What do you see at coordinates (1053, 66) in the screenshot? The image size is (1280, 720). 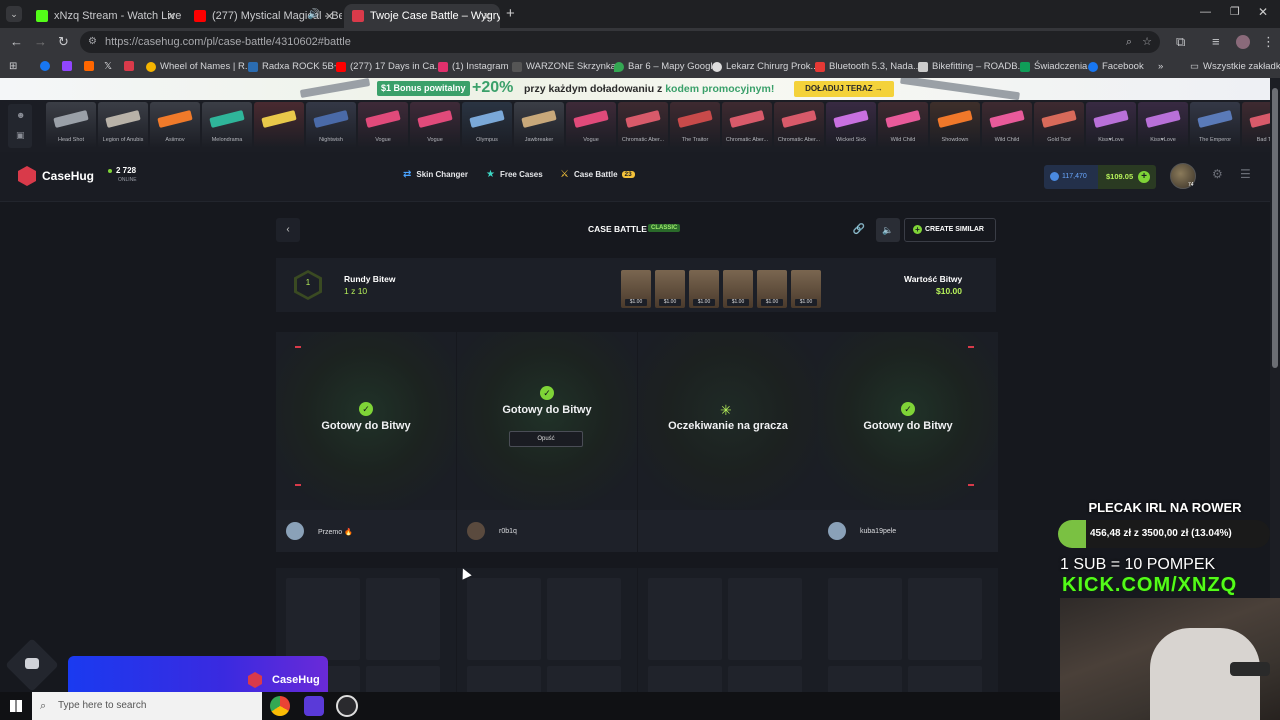 I see `bookmark-swiadczenia: Świadczenia` at bounding box center [1053, 66].